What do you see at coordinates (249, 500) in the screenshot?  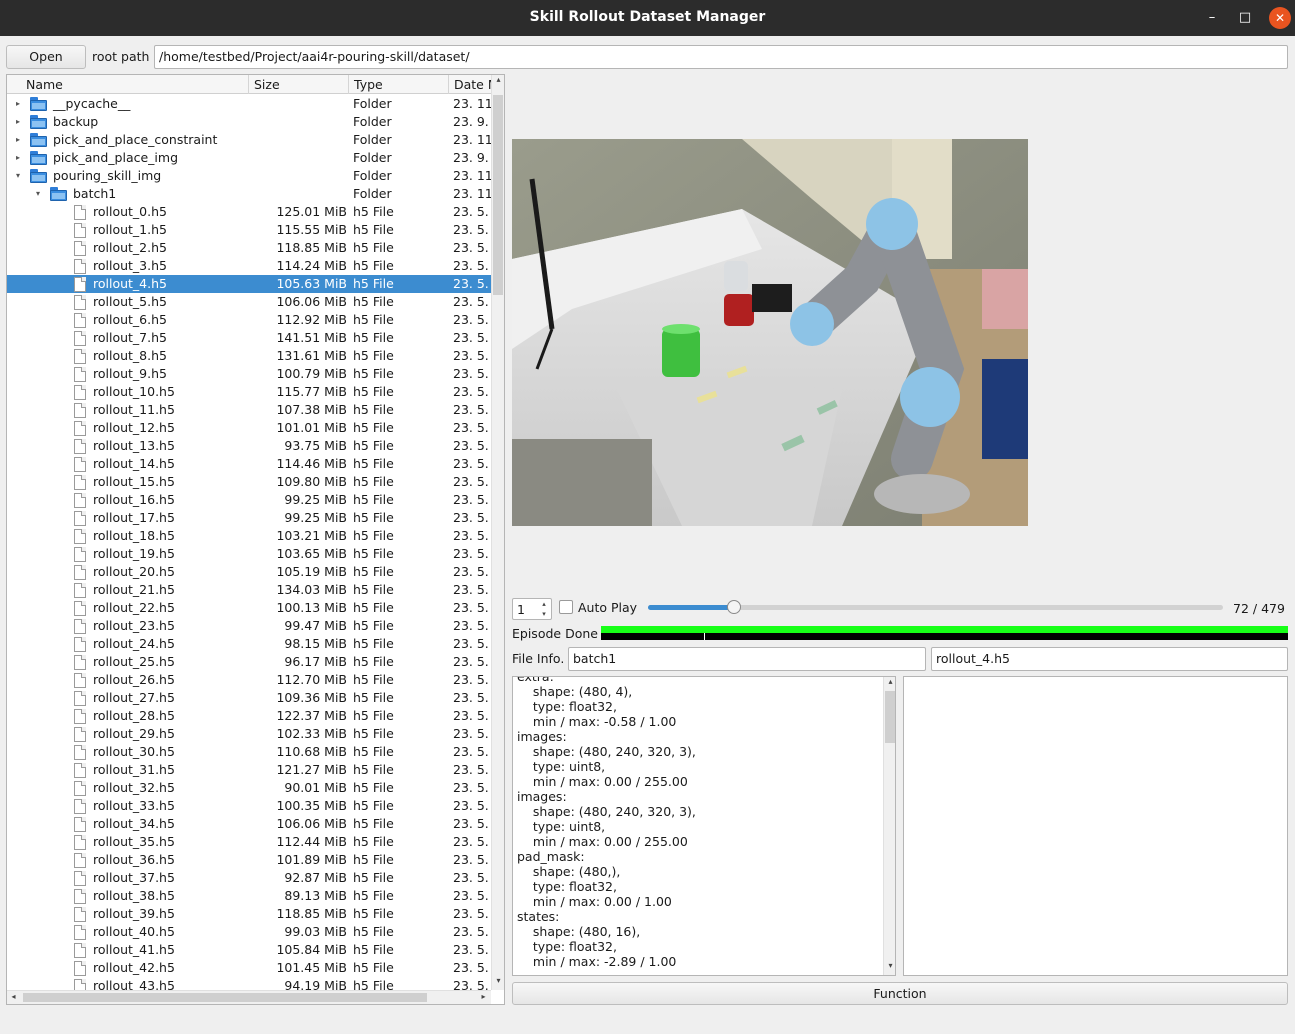 I see `tree-file-row: rollout_16.h5 99.25 MiB h5 File 23. 5. 1` at bounding box center [249, 500].